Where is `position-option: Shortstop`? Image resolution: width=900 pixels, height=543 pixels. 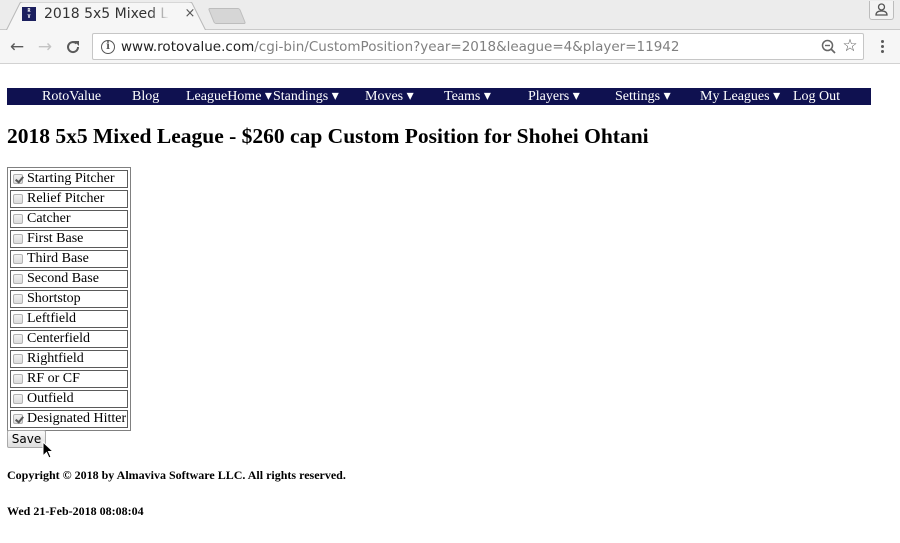
position-option: Shortstop is located at coordinates (69, 299).